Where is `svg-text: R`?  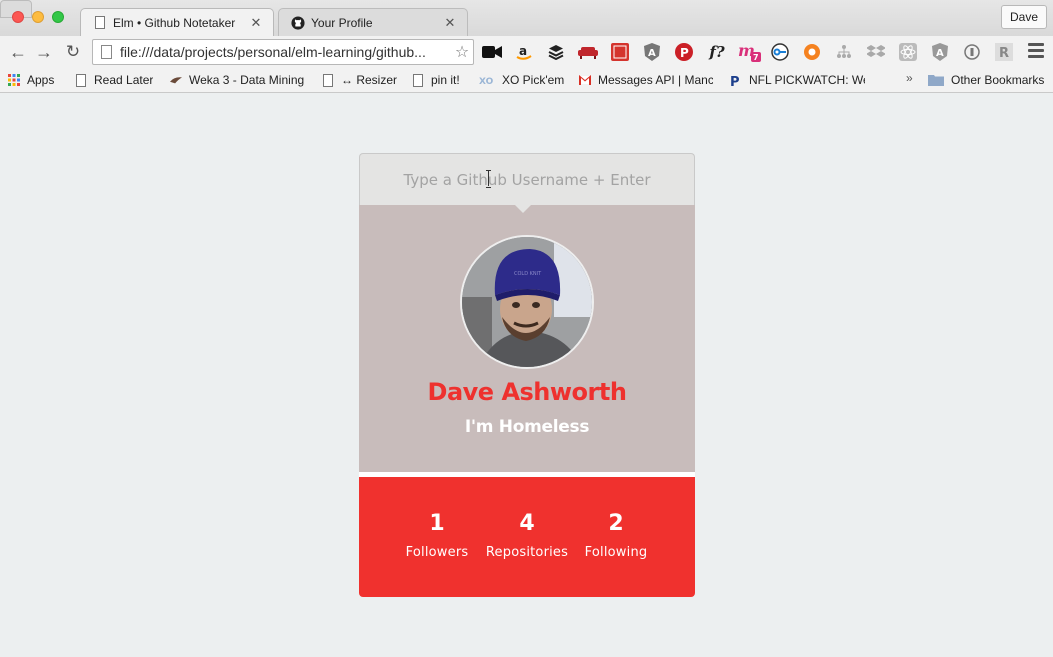
svg-text: R is located at coordinates (1004, 53).